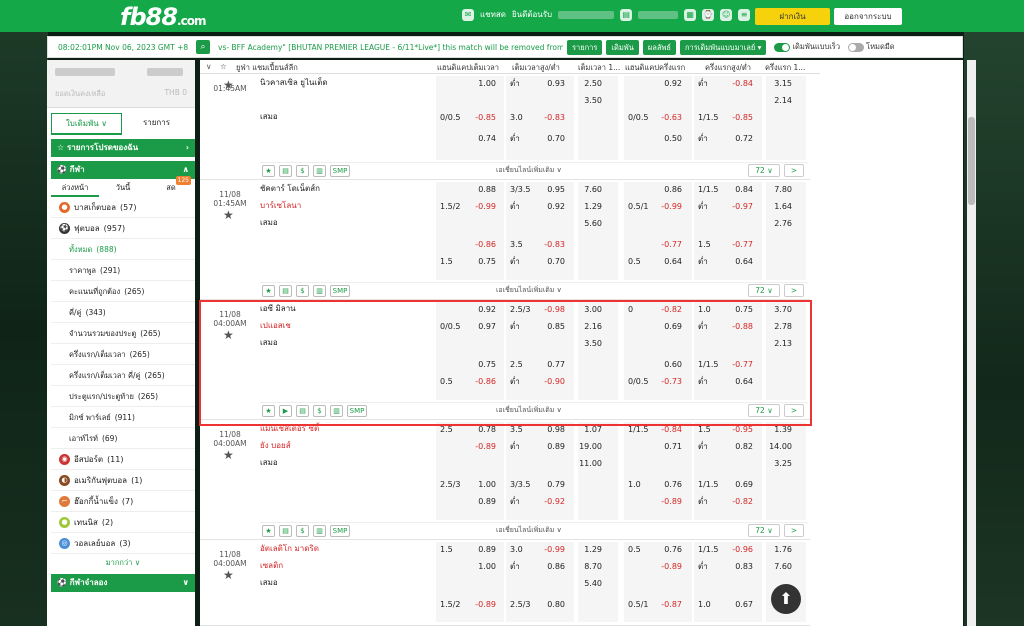 This screenshot has height=626, width=1024. What do you see at coordinates (278, 309) in the screenshot?
I see `team-home: เอซี มิลาน` at bounding box center [278, 309].